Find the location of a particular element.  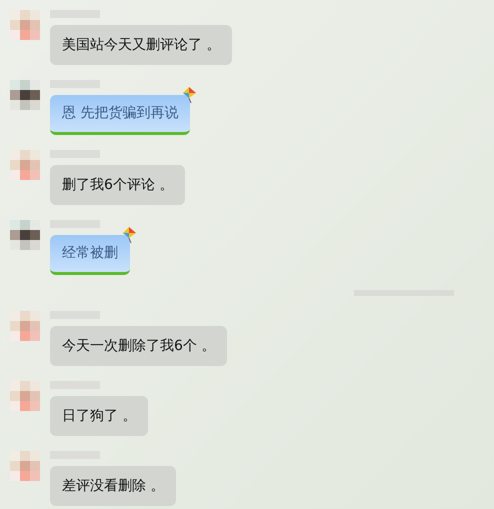

message-bubble: 美国站今天又删评论了 。 is located at coordinates (141, 45).